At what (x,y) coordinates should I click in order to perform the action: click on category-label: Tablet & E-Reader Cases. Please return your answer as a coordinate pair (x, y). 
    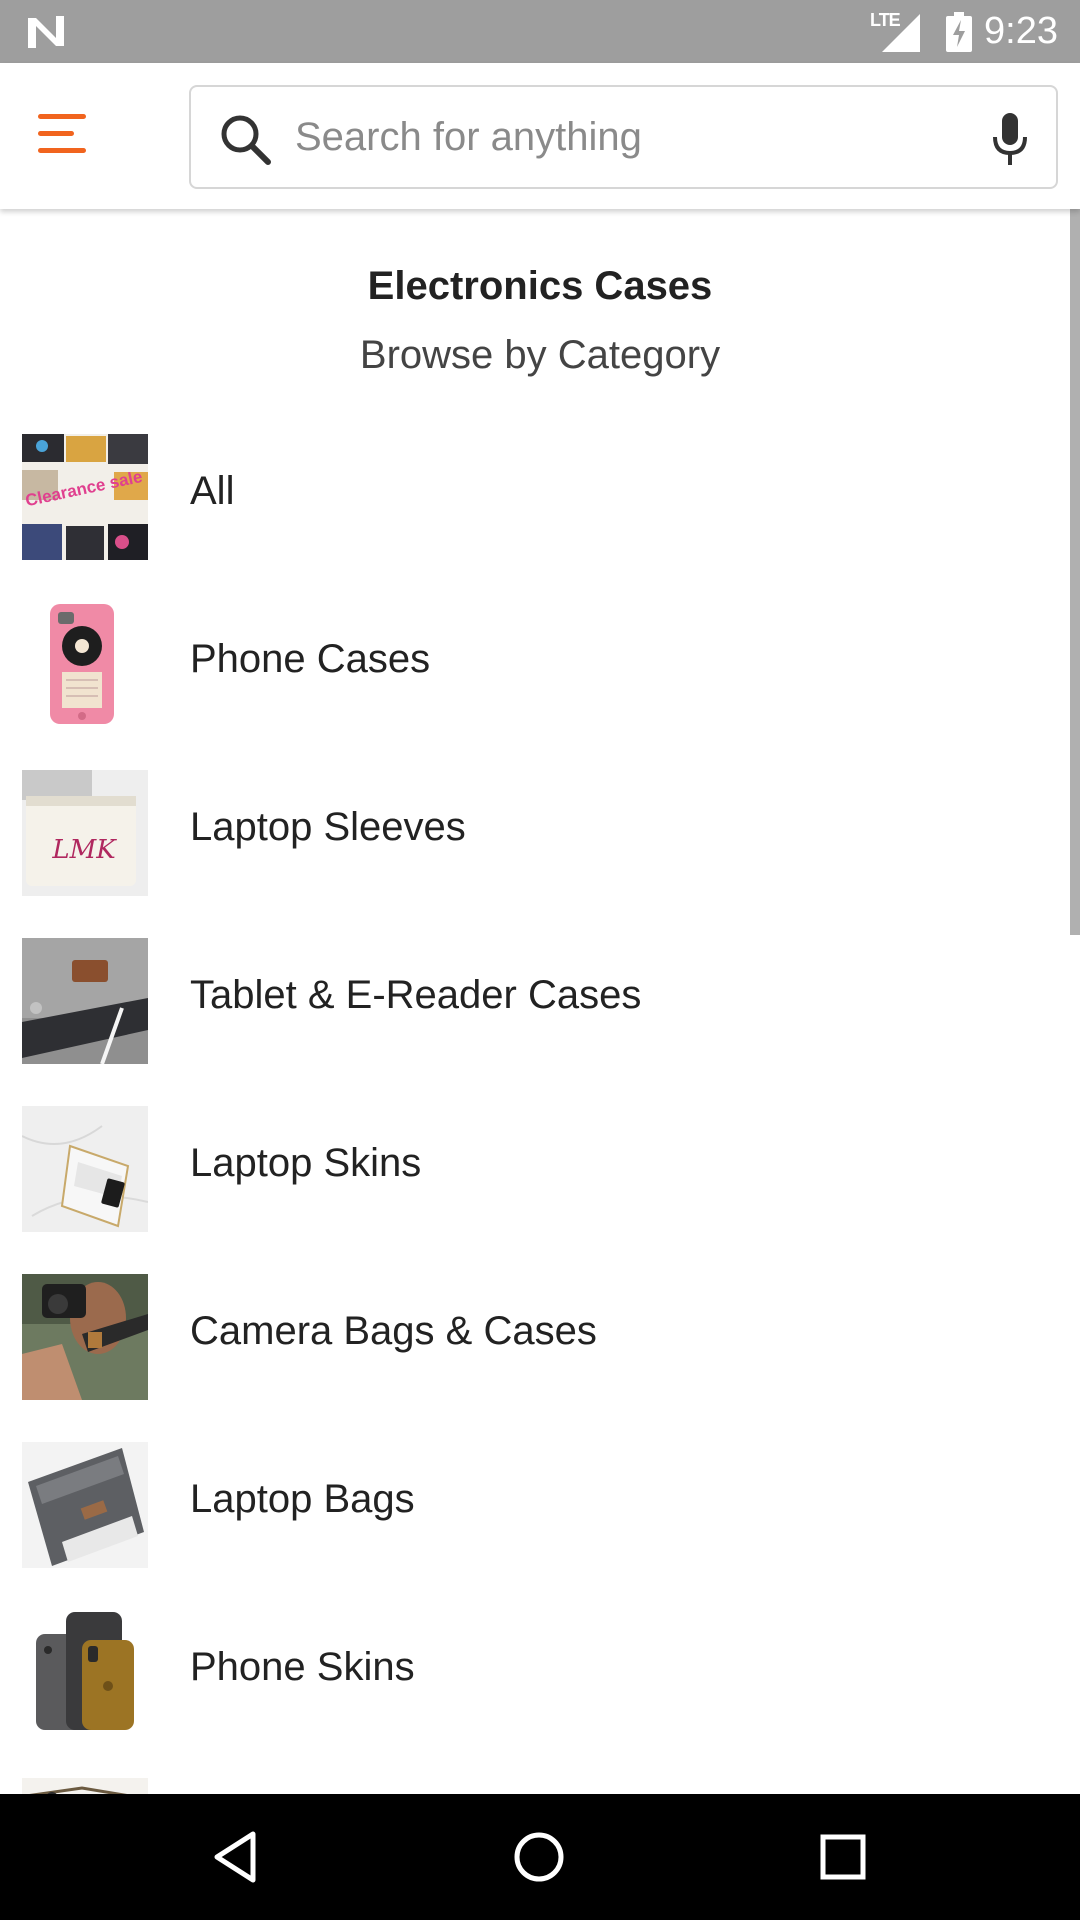
    Looking at the image, I should click on (416, 995).